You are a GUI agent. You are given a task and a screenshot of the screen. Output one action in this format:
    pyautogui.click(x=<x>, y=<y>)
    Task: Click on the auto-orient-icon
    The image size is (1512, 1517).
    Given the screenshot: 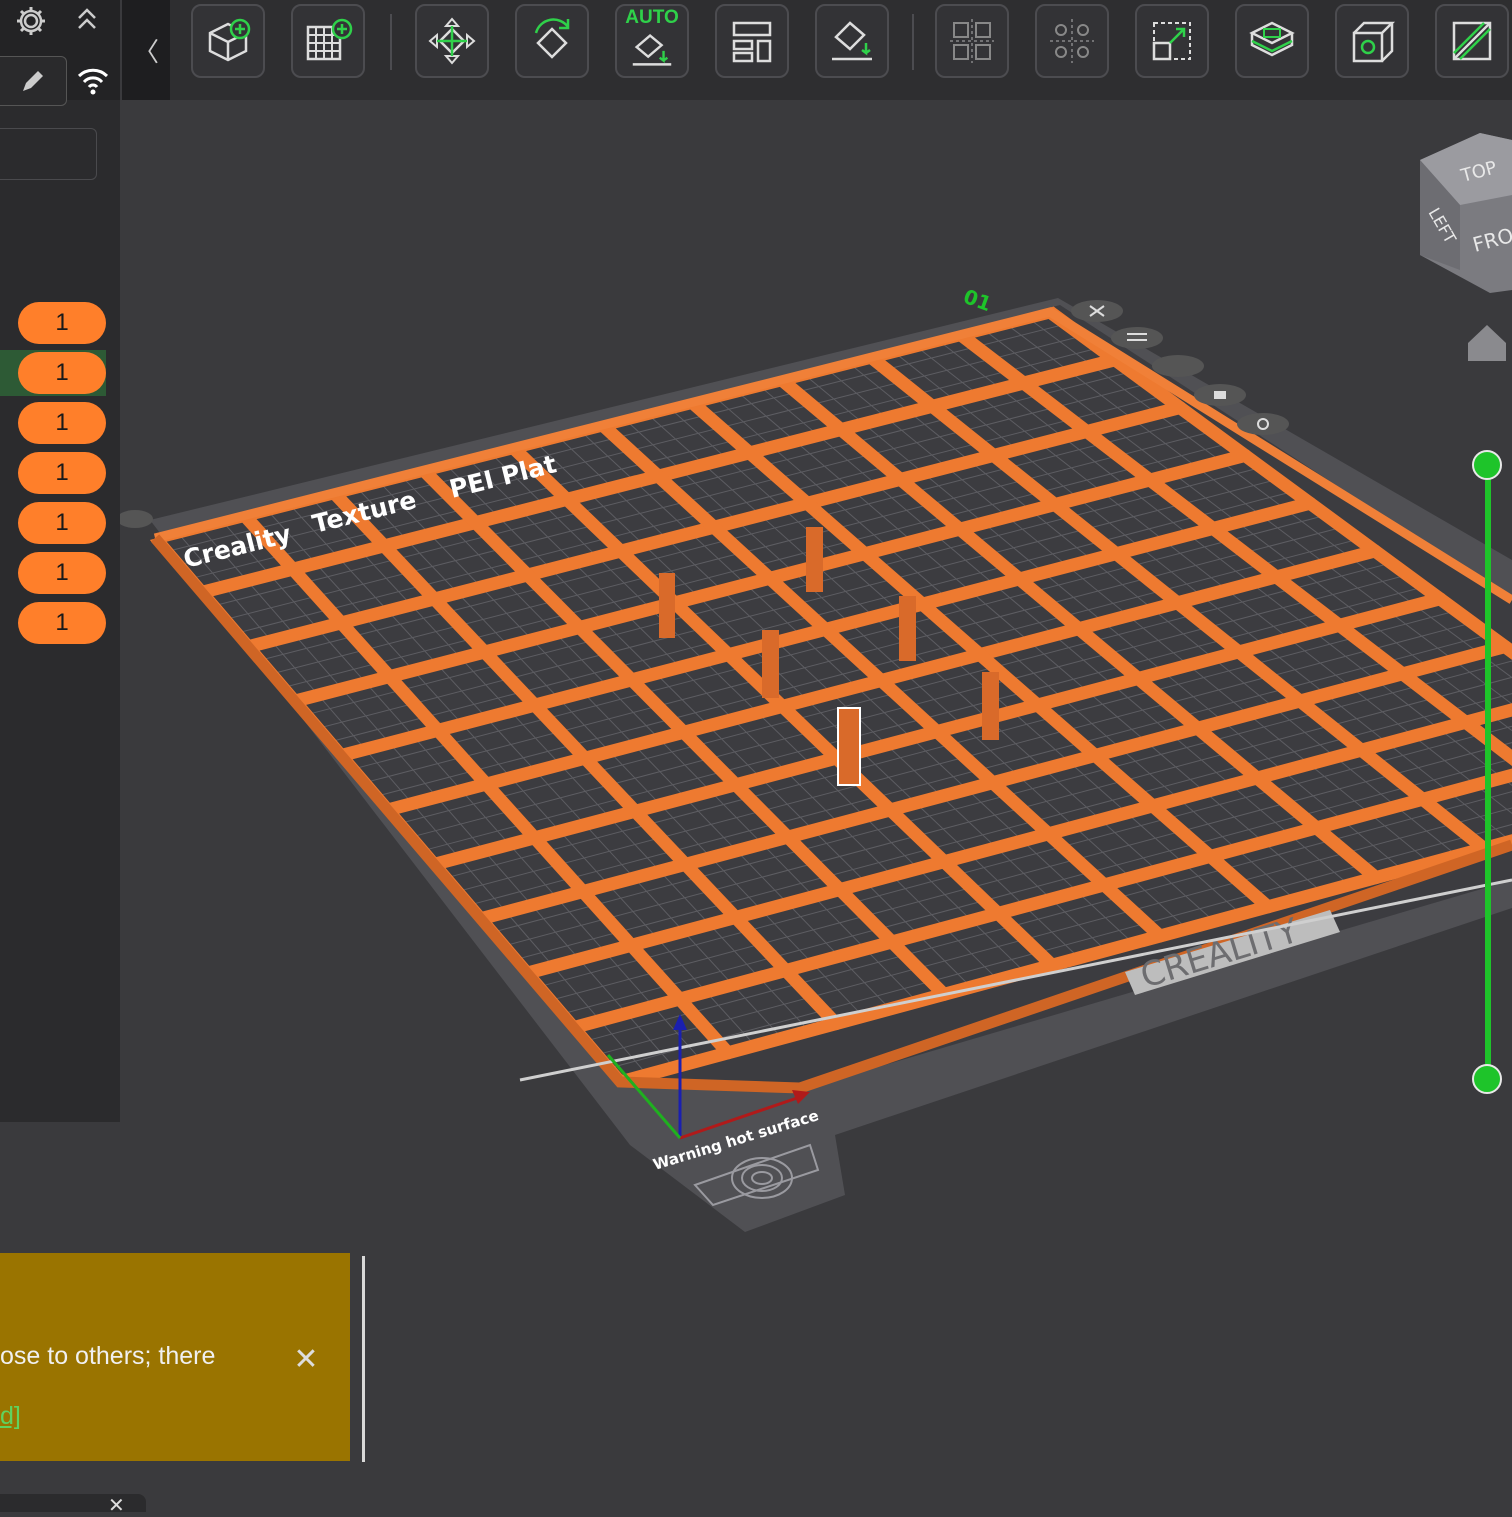 What is the action you would take?
    pyautogui.click(x=552, y=41)
    